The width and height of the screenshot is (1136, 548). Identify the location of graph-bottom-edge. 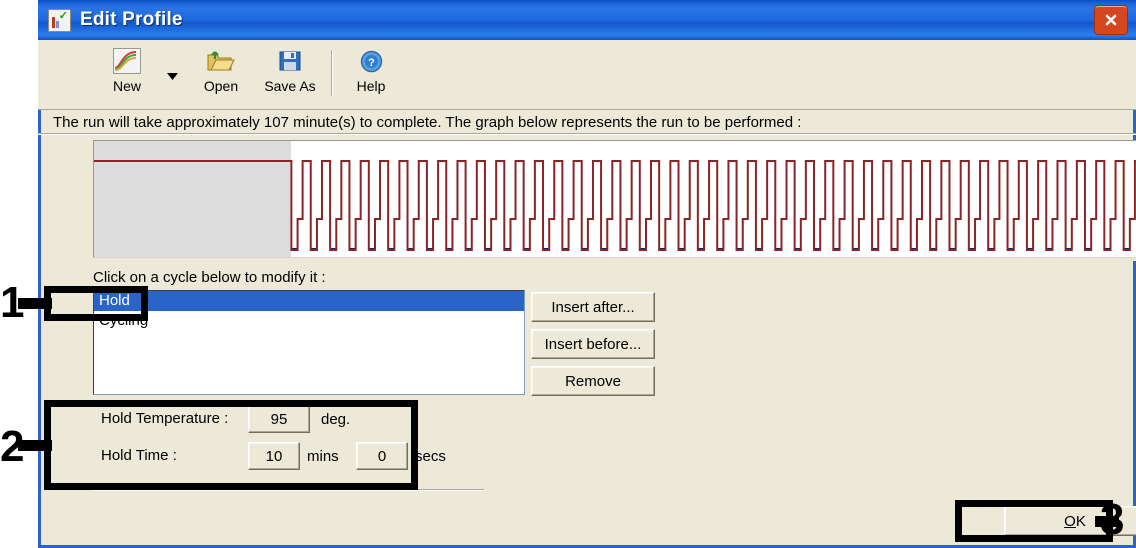
(614, 259).